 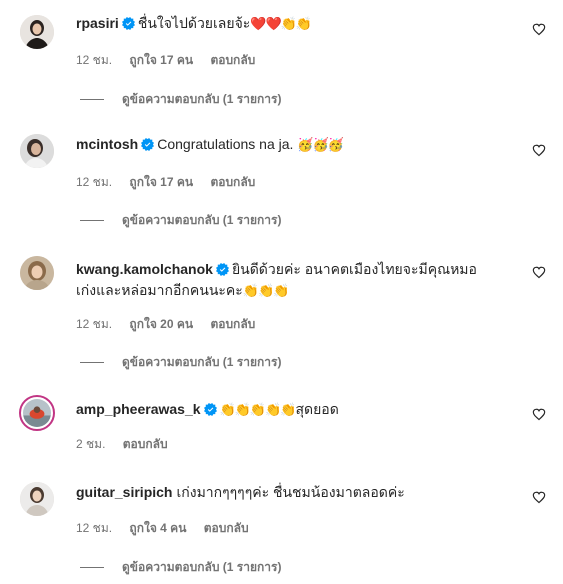 I want to click on username: kwang.kamolchanok, so click(x=144, y=269).